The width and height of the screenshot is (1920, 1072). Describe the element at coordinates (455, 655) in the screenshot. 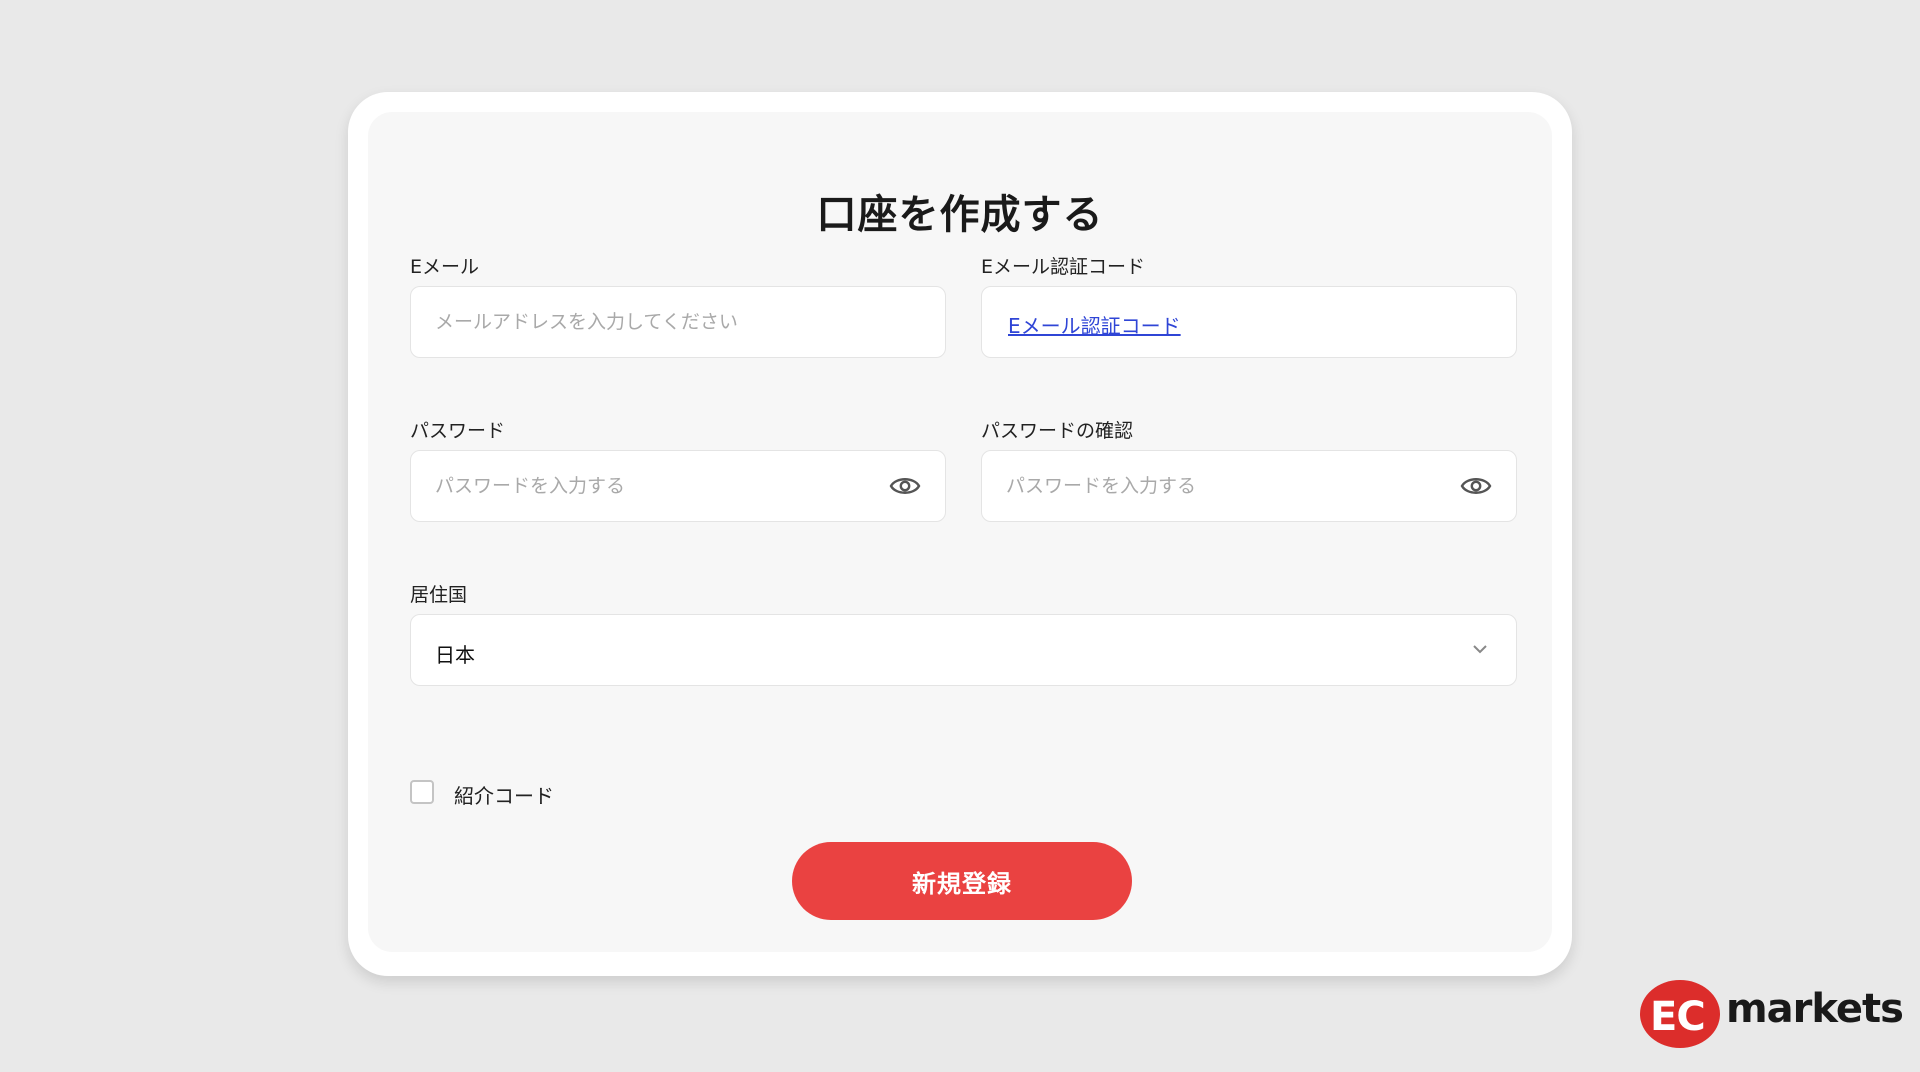

I see `country-selected-value: 日本` at that location.